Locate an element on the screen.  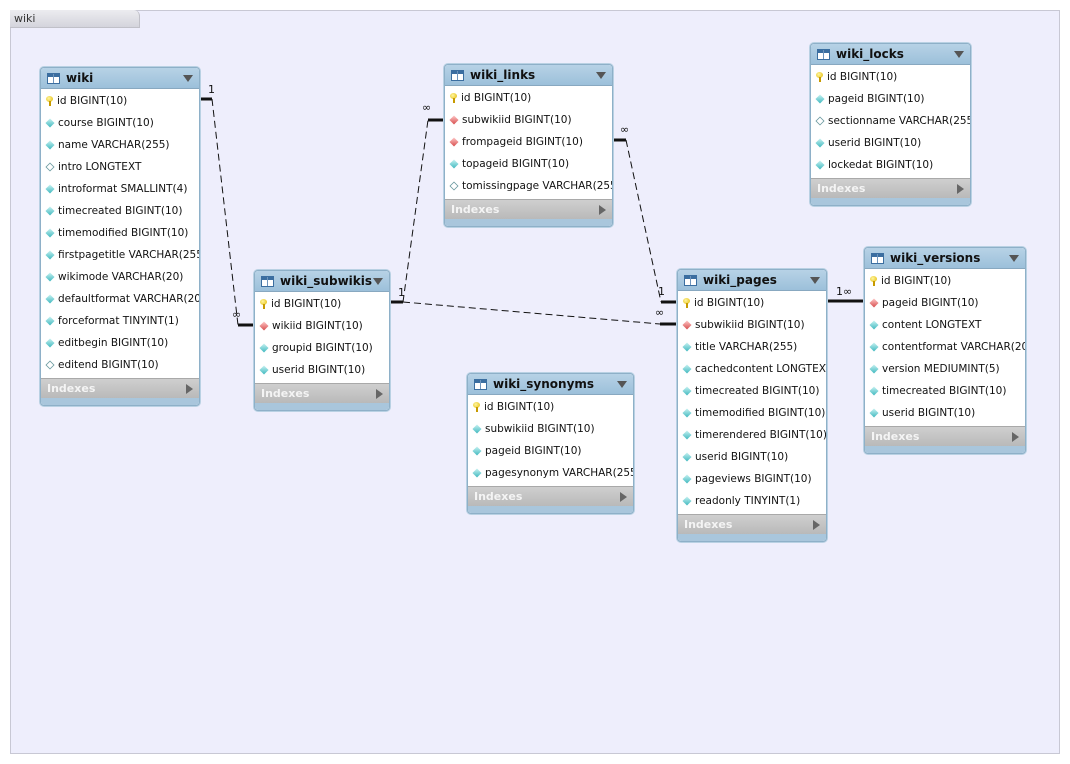
column-row: forceformat TINYINT(1) is located at coordinates (120, 321).